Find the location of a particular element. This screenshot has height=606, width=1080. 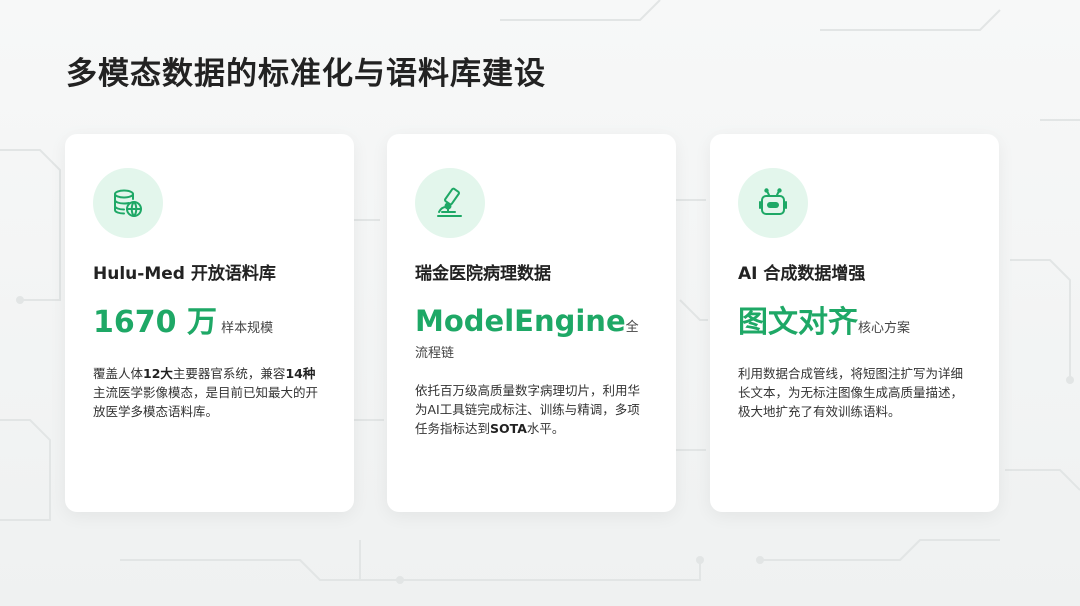

desc-text: 水平。 is located at coordinates (545, 428).